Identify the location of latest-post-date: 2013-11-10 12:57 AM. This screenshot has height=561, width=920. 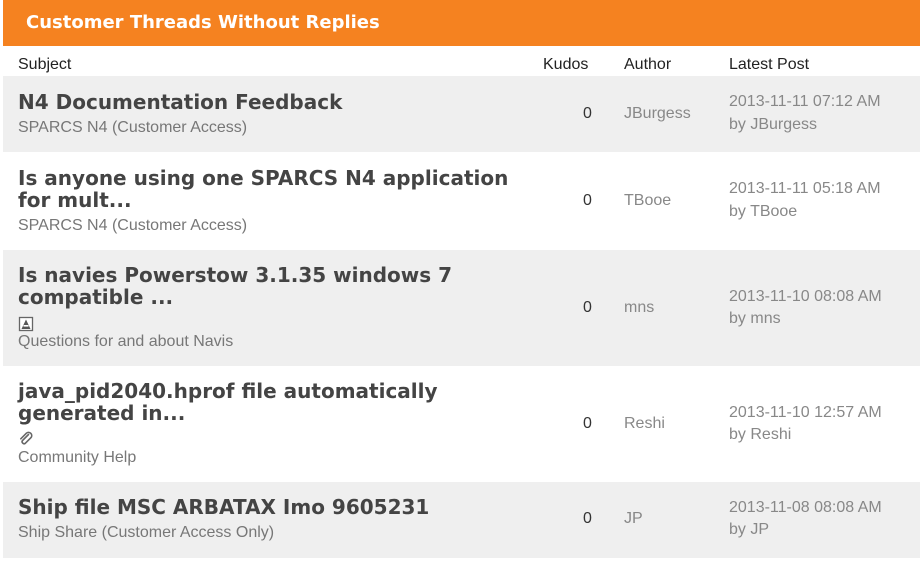
(805, 412).